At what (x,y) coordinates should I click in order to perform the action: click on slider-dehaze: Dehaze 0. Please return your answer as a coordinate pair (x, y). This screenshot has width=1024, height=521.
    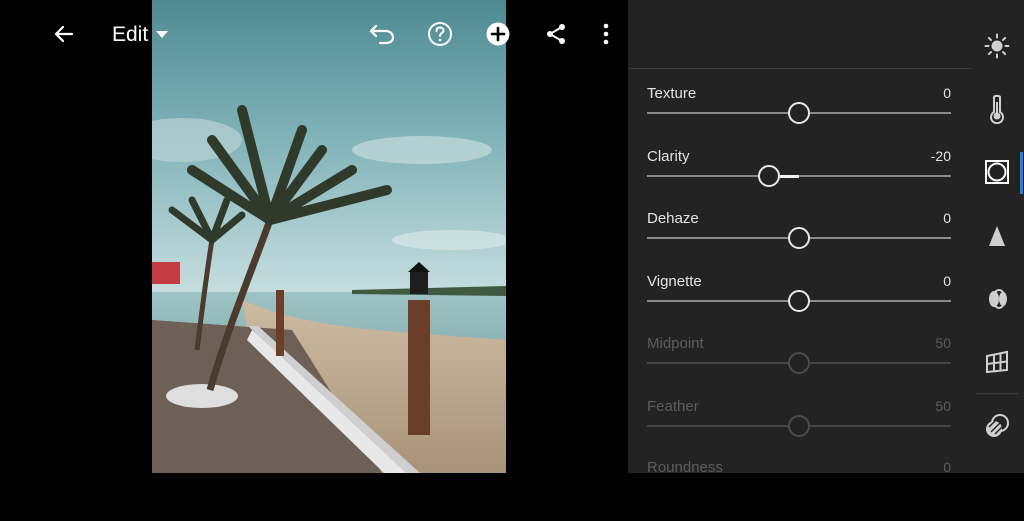
    Looking at the image, I should click on (799, 241).